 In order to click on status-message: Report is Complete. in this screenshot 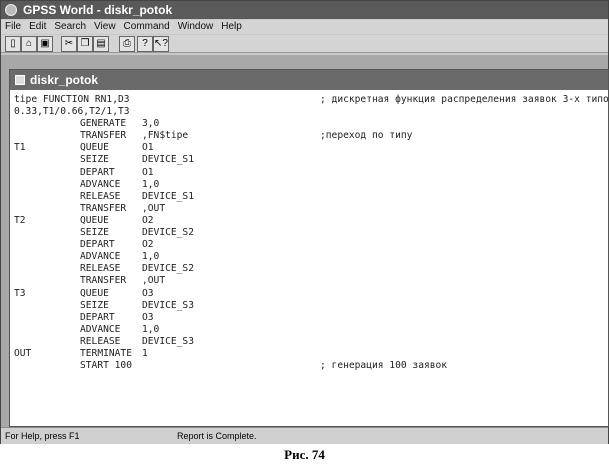, I will do `click(217, 436)`.